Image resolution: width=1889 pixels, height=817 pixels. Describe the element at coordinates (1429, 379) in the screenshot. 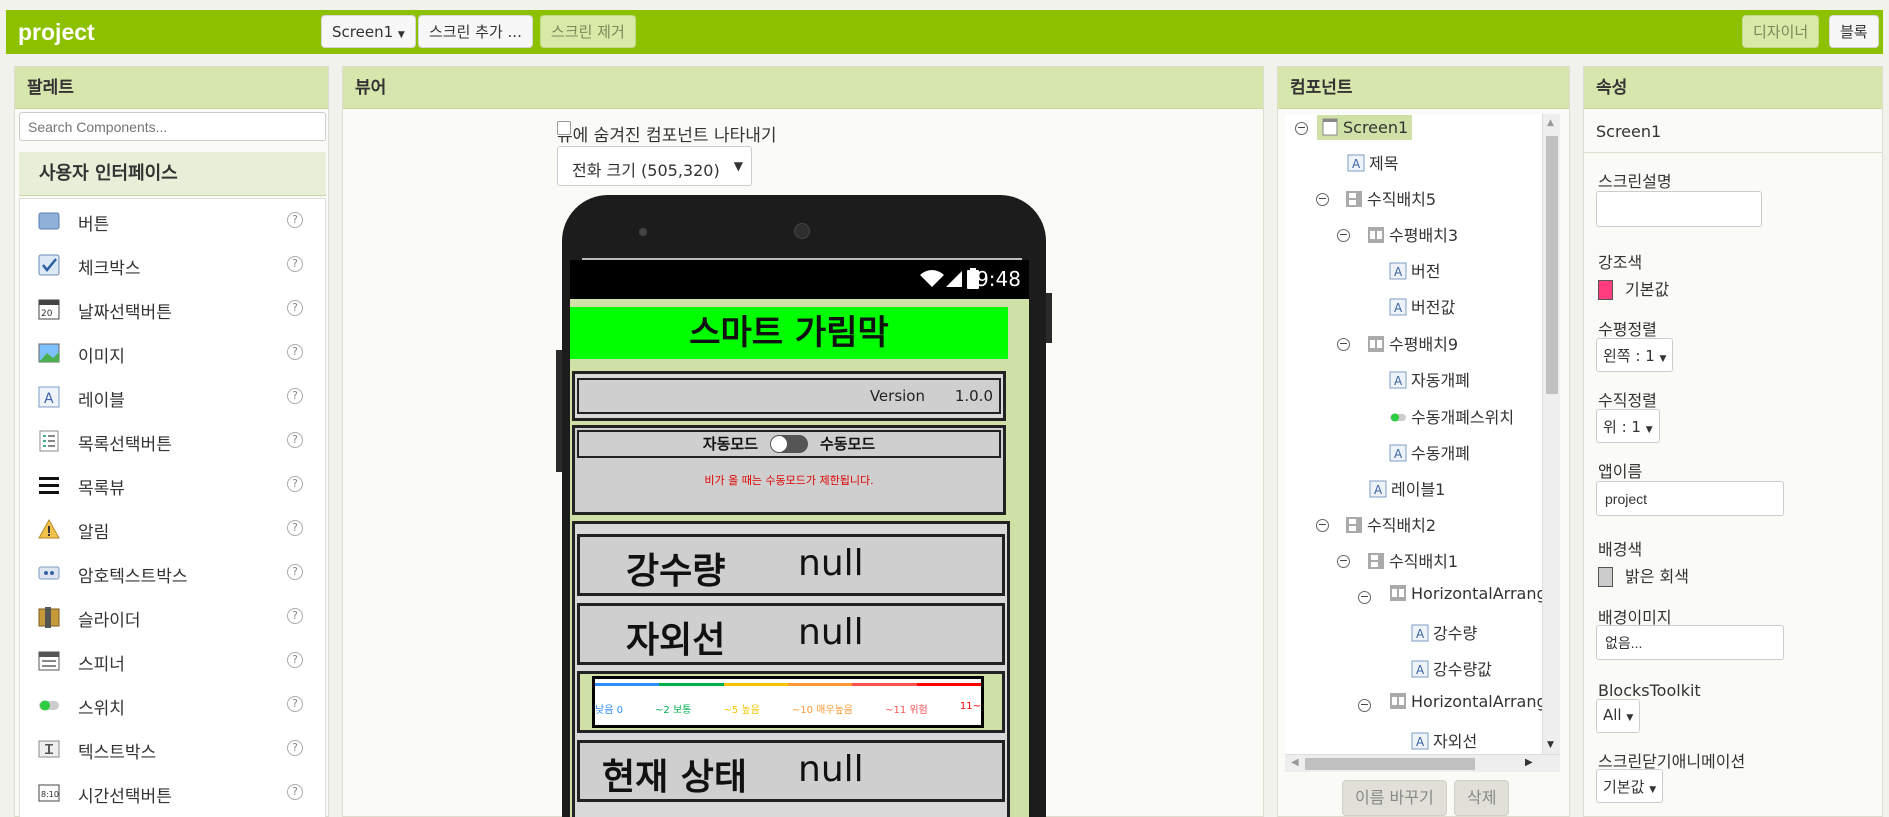

I see `tree-node: A 자동개폐` at that location.